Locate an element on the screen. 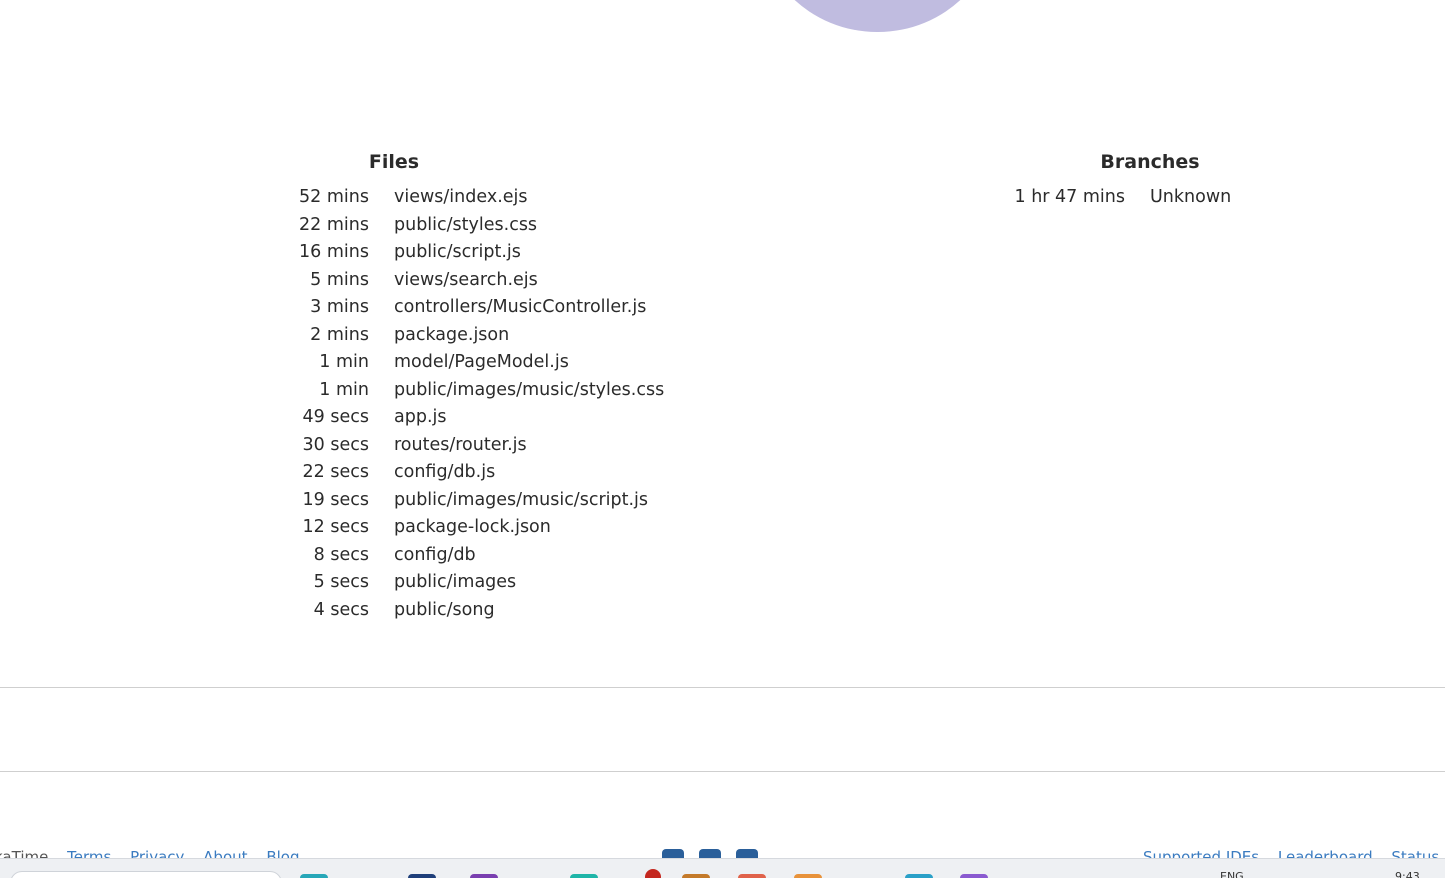 This screenshot has height=878, width=1445. file-row: 1 min model/PageModel.js is located at coordinates (450, 363).